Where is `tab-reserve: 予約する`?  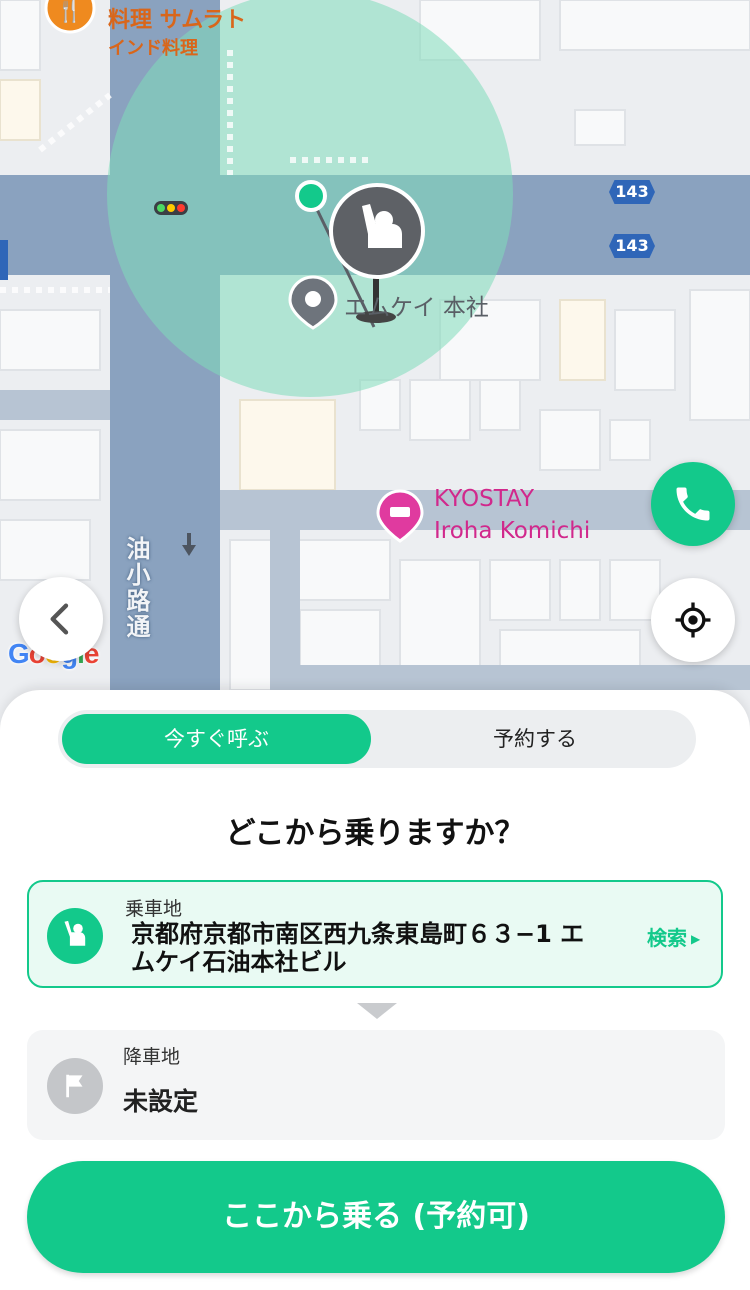 tab-reserve: 予約する is located at coordinates (535, 739).